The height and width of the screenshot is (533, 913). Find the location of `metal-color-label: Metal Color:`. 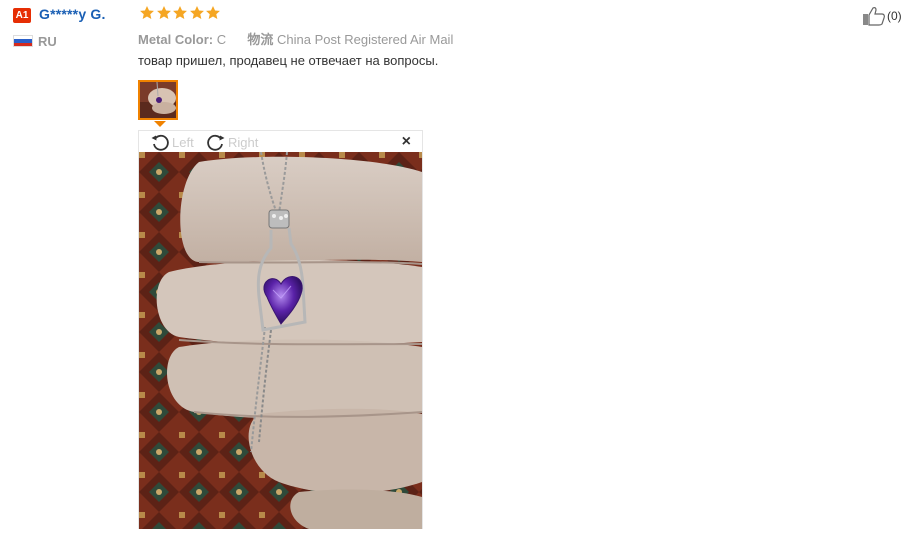

metal-color-label: Metal Color: is located at coordinates (176, 39).